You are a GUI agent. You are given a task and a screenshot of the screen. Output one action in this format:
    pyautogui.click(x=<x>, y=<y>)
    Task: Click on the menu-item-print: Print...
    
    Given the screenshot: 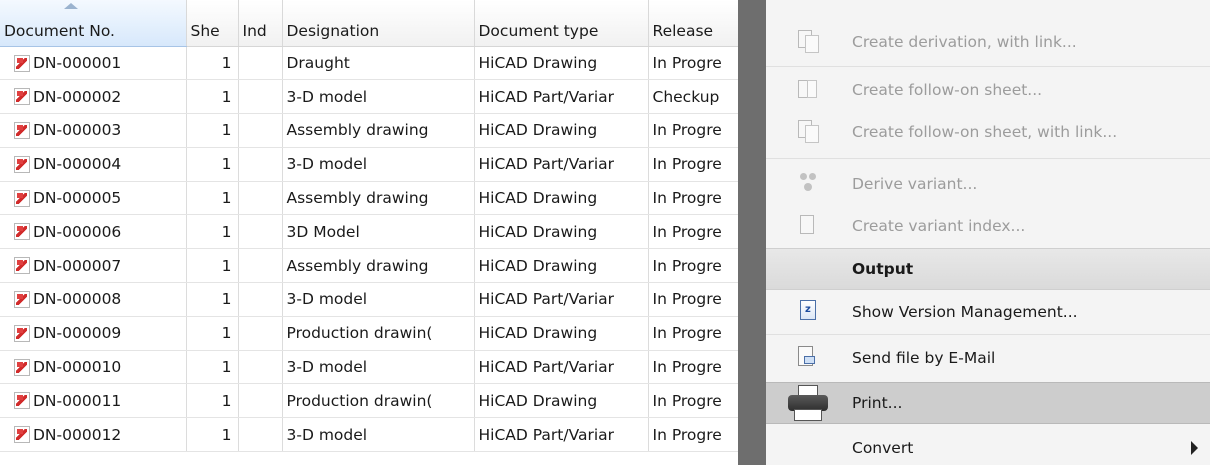 What is the action you would take?
    pyautogui.click(x=988, y=403)
    